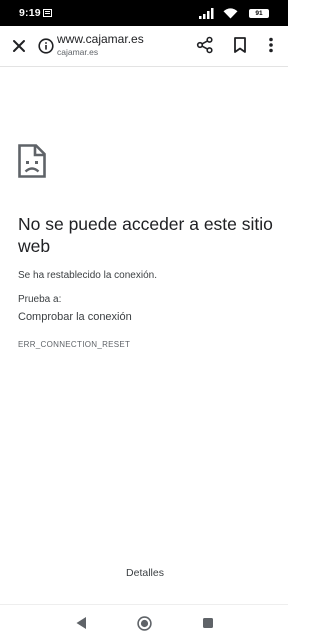  Describe the element at coordinates (100, 39) in the screenshot. I see `url-title: www.cajamar.es` at that location.